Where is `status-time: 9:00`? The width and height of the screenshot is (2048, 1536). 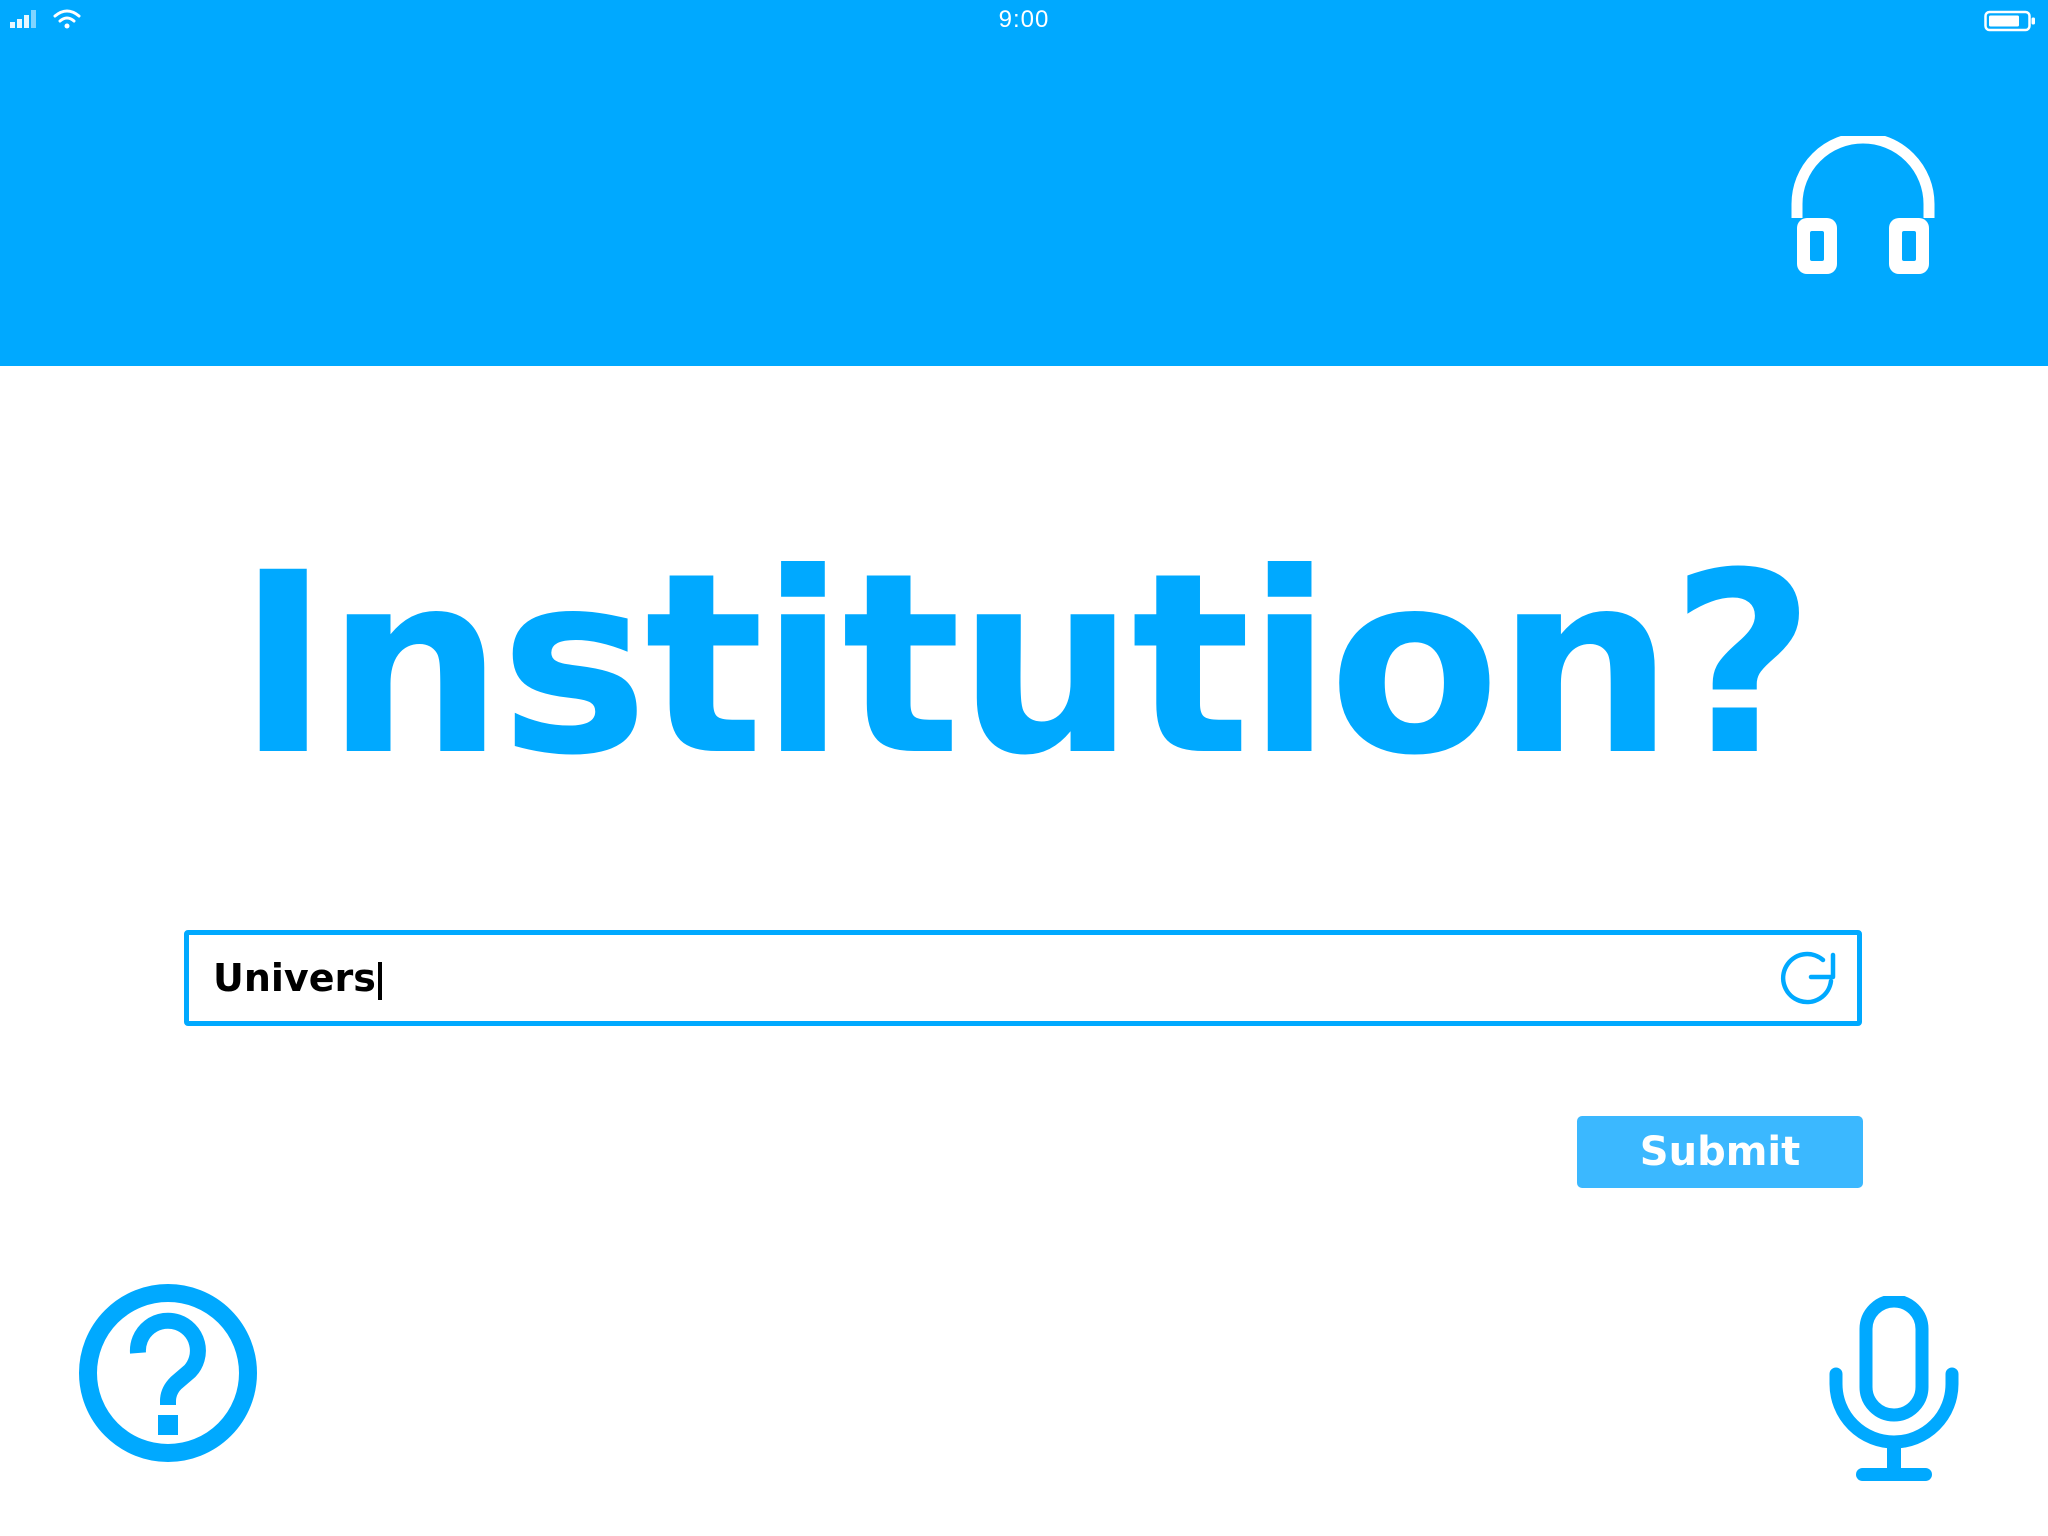
status-time: 9:00 is located at coordinates (1024, 19).